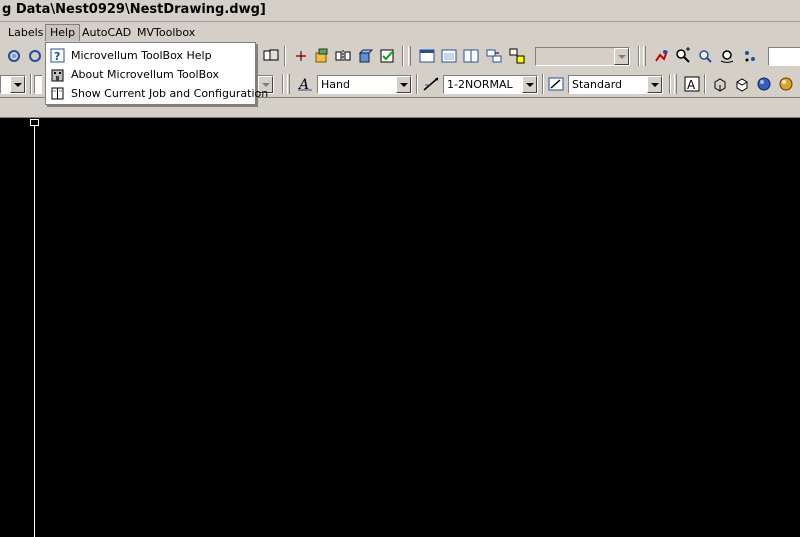  I want to click on 3d-wireframe-icon, so click(720, 84).